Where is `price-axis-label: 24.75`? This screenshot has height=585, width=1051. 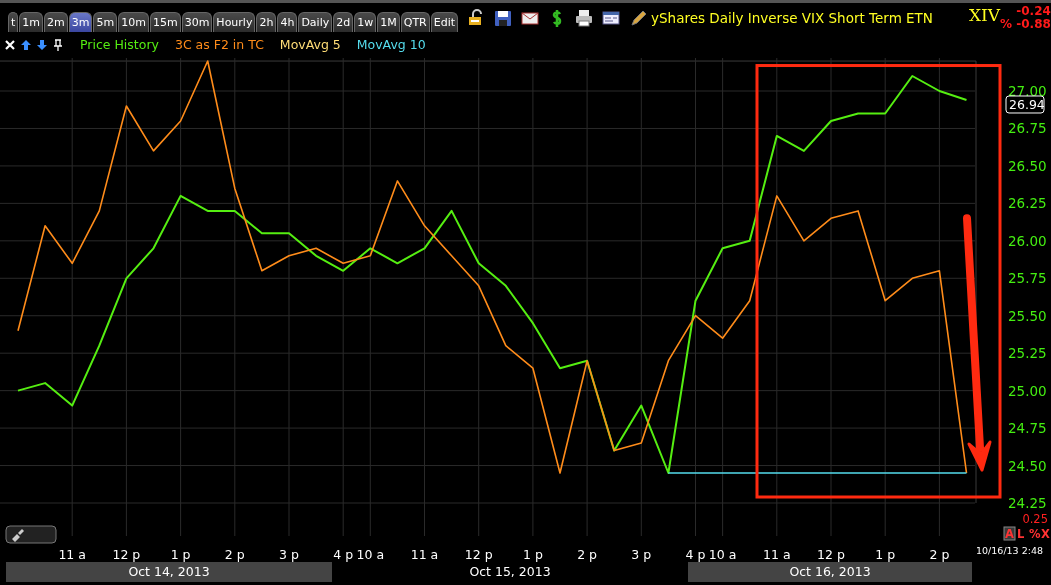
price-axis-label: 24.75 is located at coordinates (1027, 428).